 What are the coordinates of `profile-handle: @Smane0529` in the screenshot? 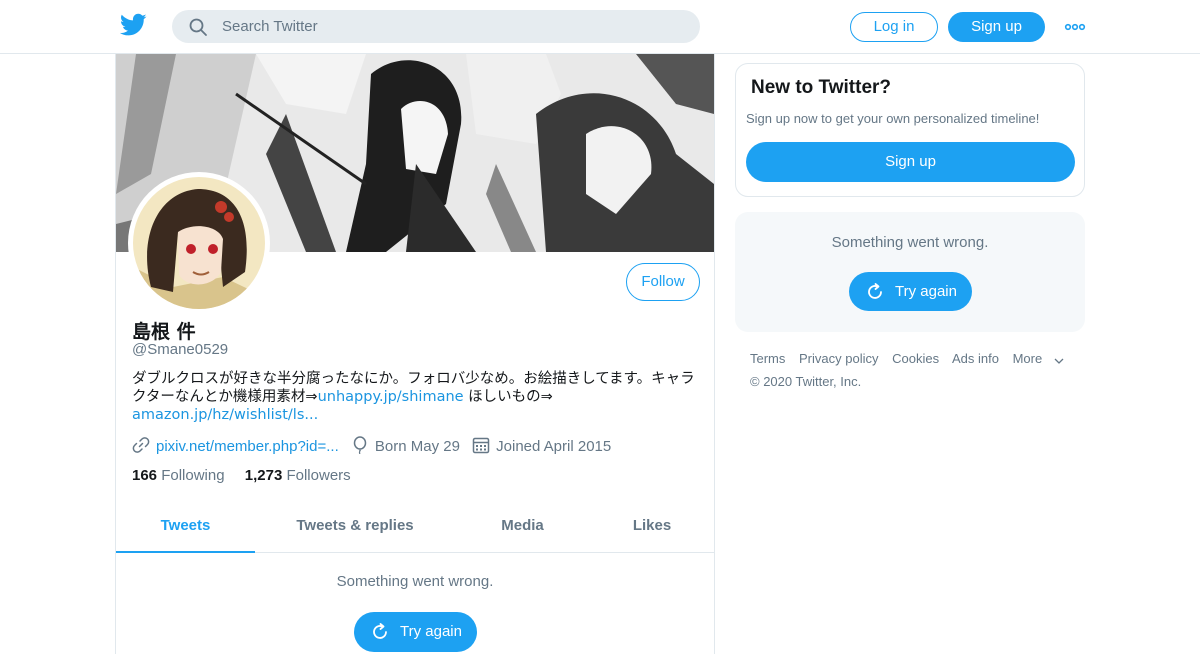 It's located at (180, 349).